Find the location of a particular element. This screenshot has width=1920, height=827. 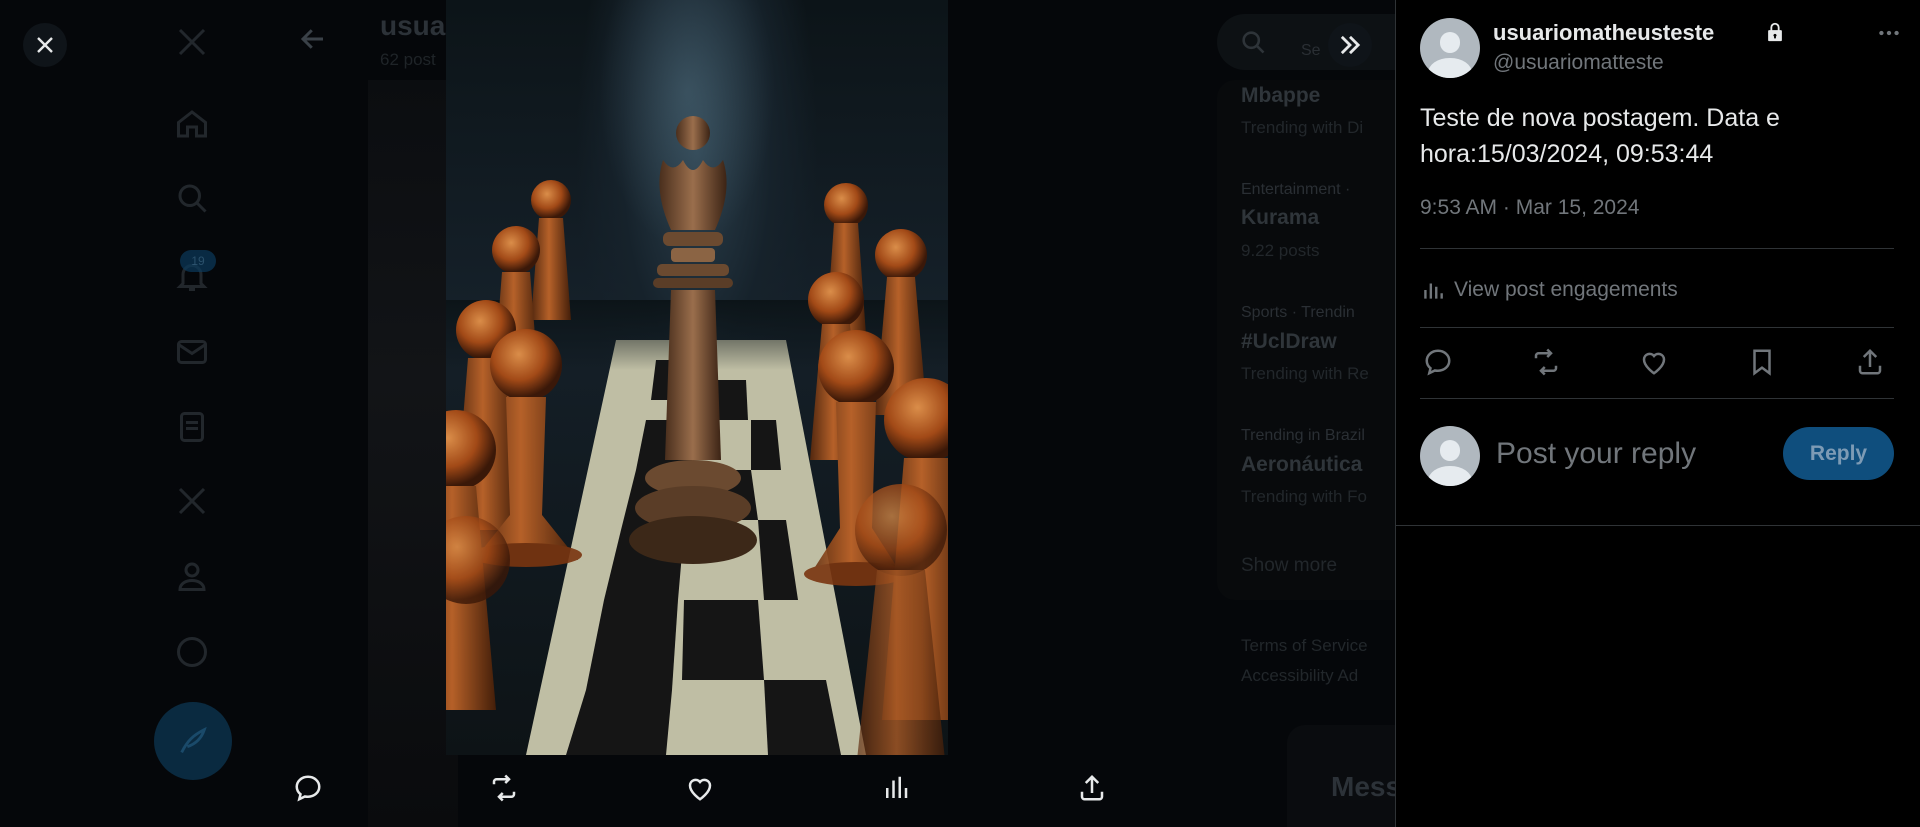

media-action-bar is located at coordinates (700, 790).